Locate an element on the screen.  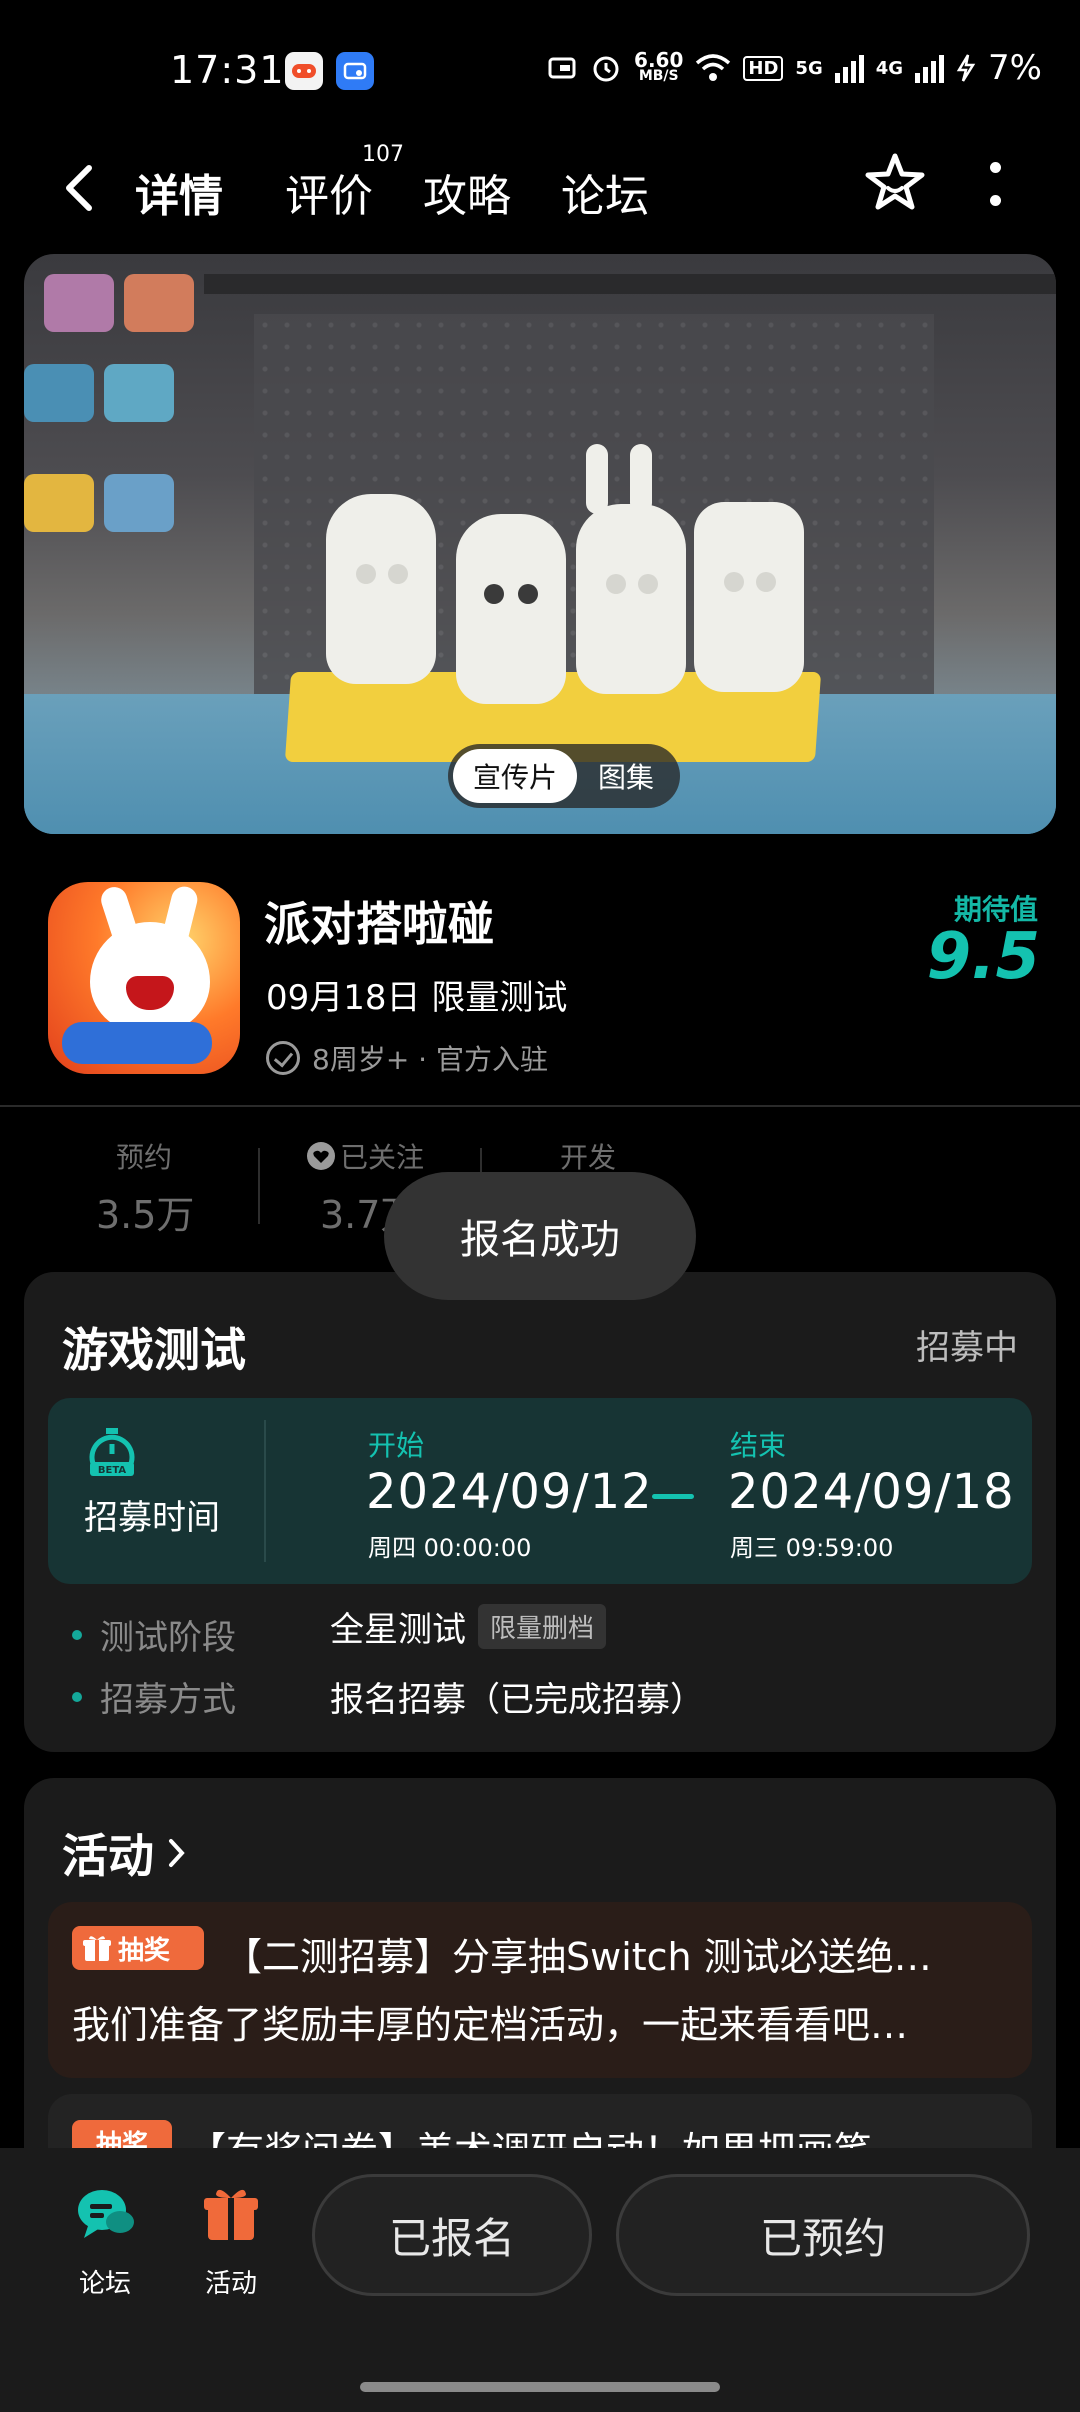
video-toggle-button: 宣传片 is located at coordinates (515, 776).